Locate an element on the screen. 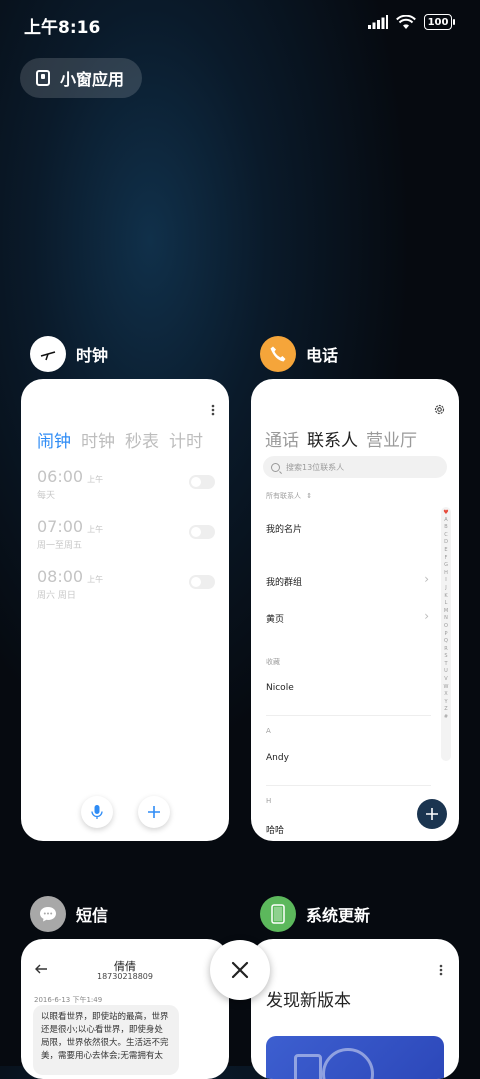 The height and width of the screenshot is (1079, 480). alphabet-index: ♥ A B C D E F G H I J K L M N O P Q R S T U V W X Y Z # is located at coordinates (446, 634).